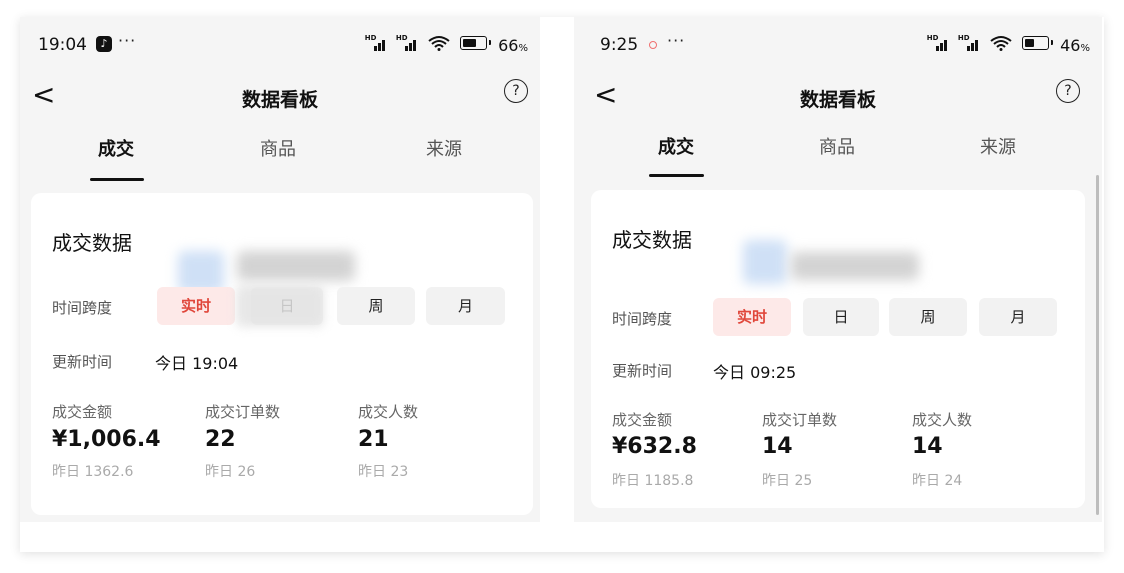 The width and height of the screenshot is (1124, 573). Describe the element at coordinates (1070, 45) in the screenshot. I see `battery-percent: 46` at that location.